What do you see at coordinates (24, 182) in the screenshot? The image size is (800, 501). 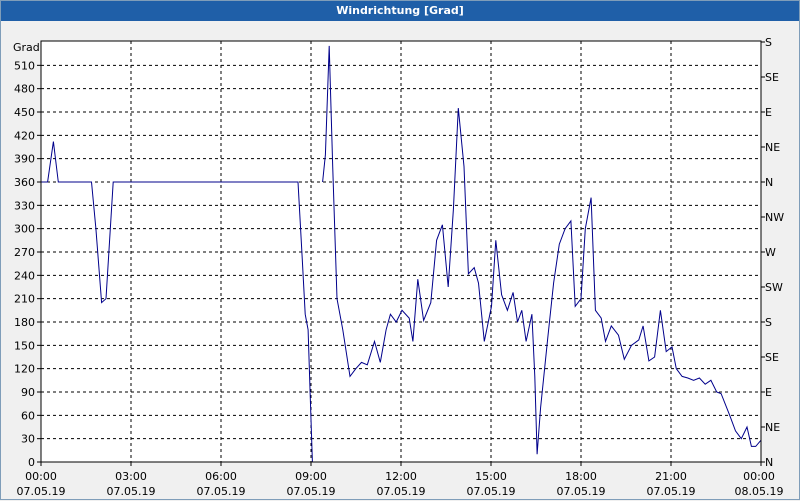 I see `y-tick-label: 360` at bounding box center [24, 182].